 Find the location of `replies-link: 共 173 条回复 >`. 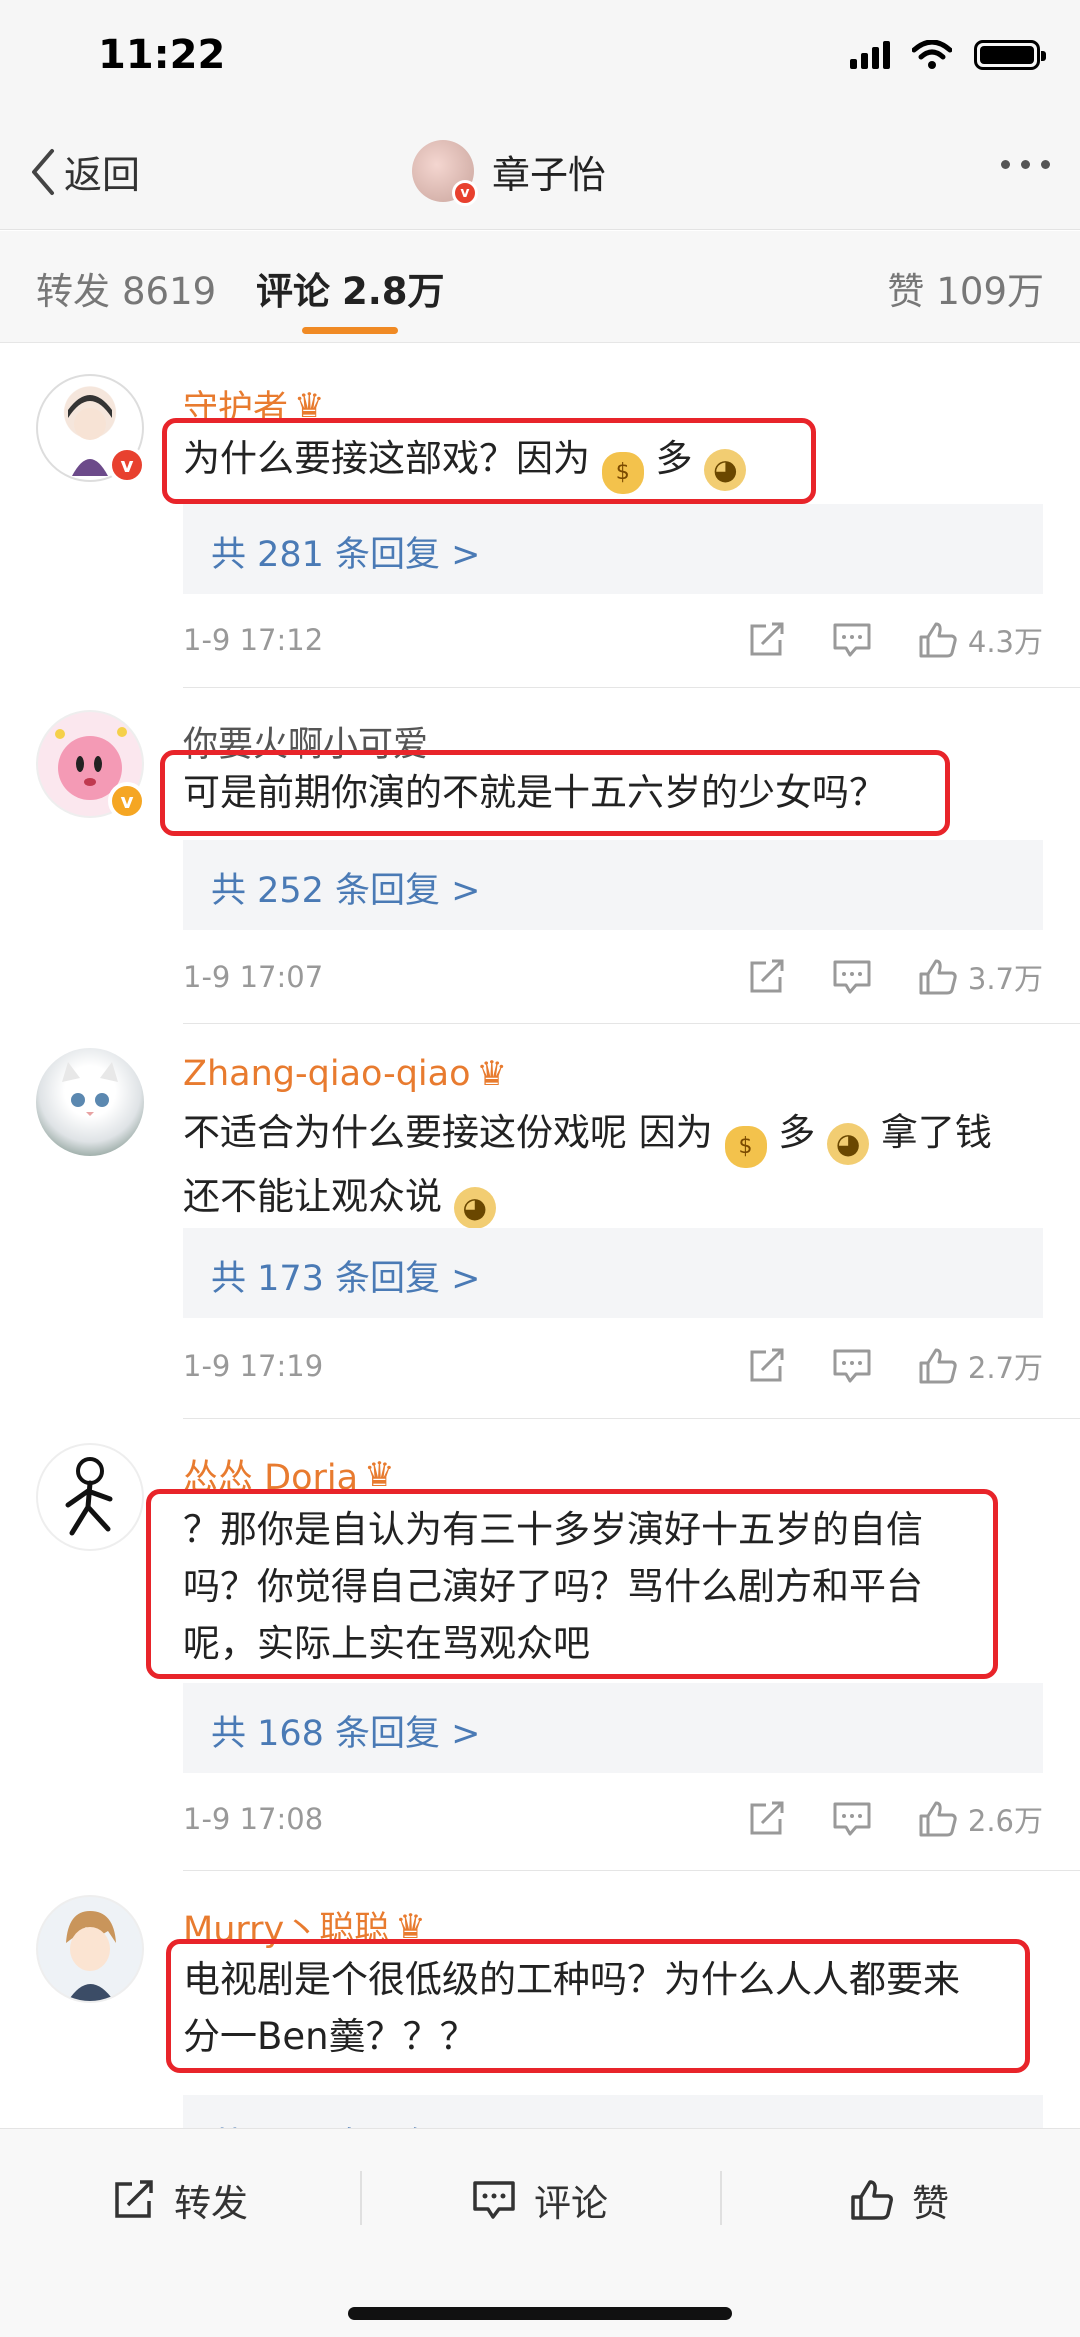

replies-link: 共 173 条回复 > is located at coordinates (613, 1273).